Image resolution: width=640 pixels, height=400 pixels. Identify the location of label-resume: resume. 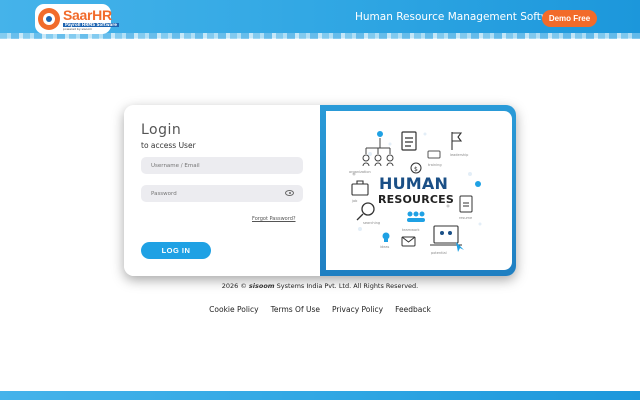
(466, 218).